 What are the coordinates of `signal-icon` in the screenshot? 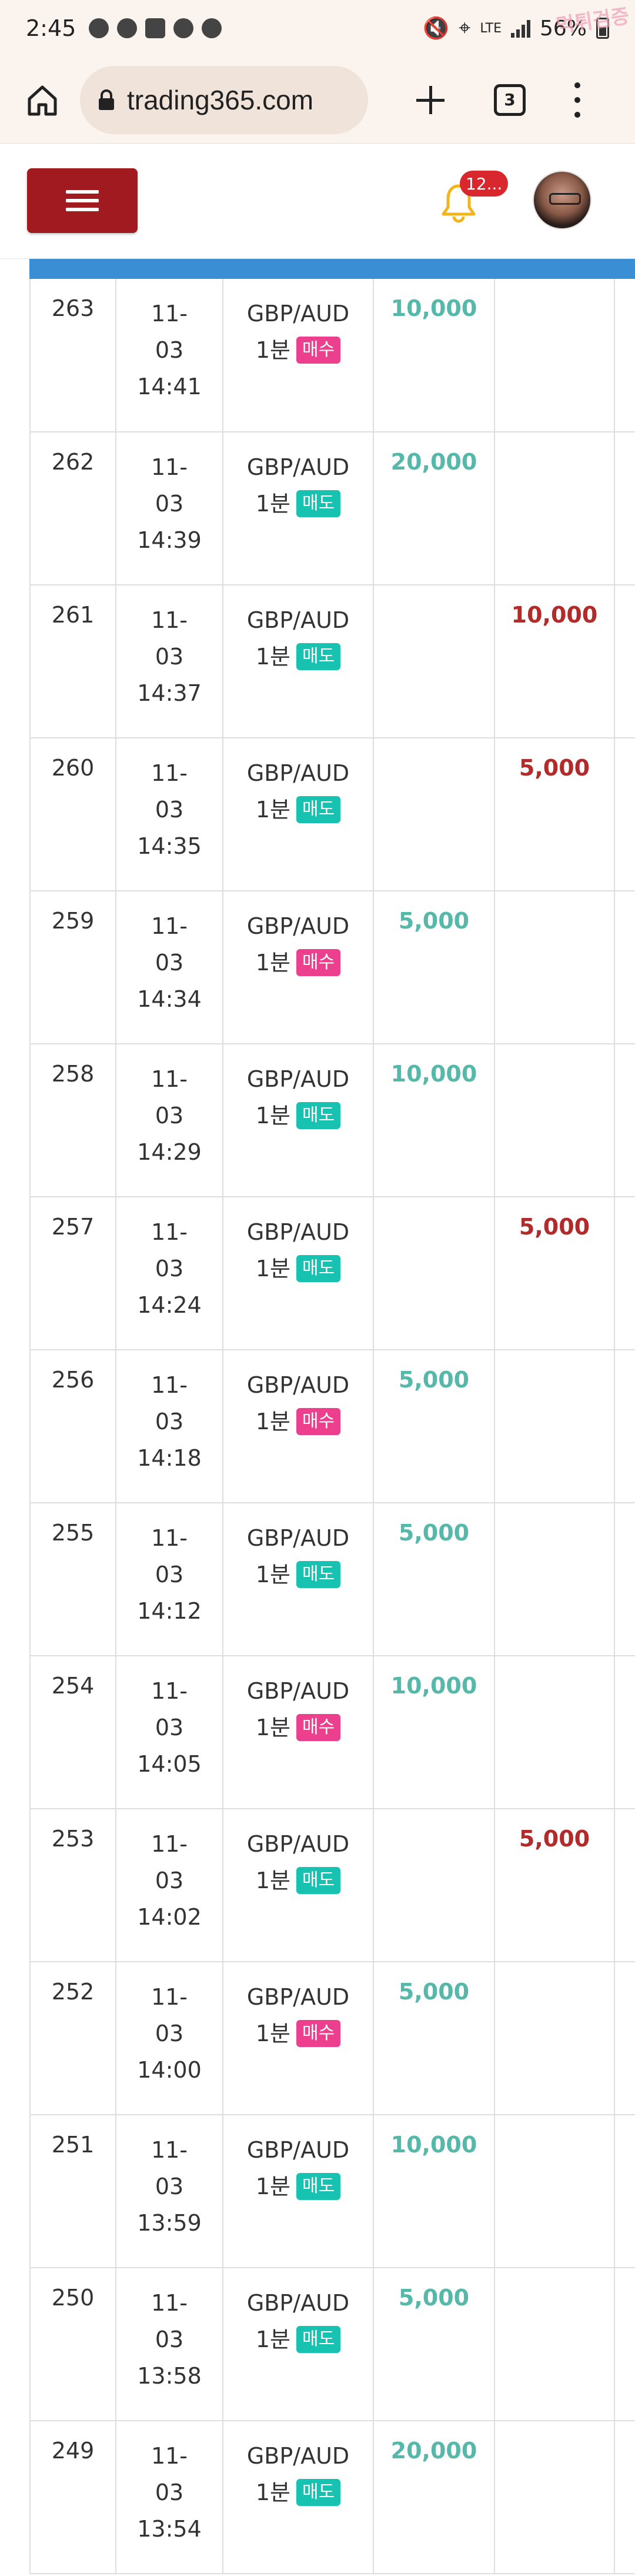 It's located at (520, 28).